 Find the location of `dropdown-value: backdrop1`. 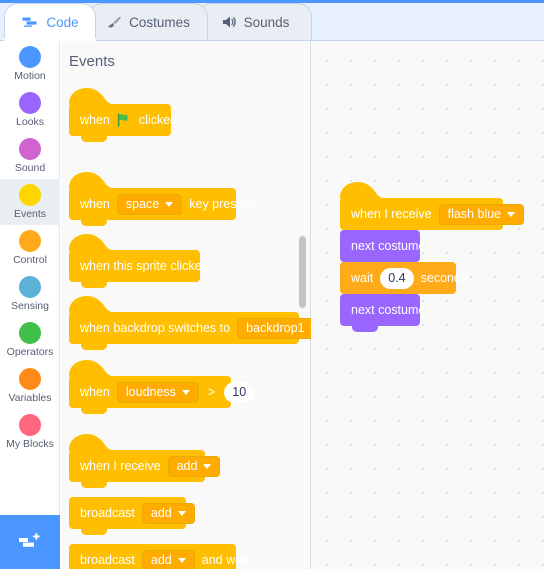

dropdown-value: backdrop1 is located at coordinates (275, 328).